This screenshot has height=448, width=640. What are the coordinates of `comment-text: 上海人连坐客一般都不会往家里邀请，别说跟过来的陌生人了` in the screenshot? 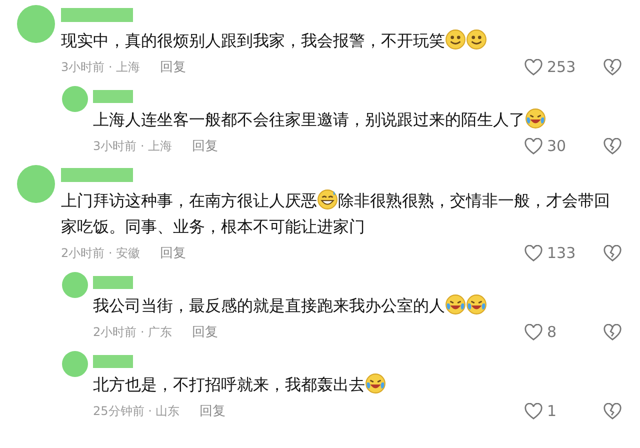 It's located at (357, 120).